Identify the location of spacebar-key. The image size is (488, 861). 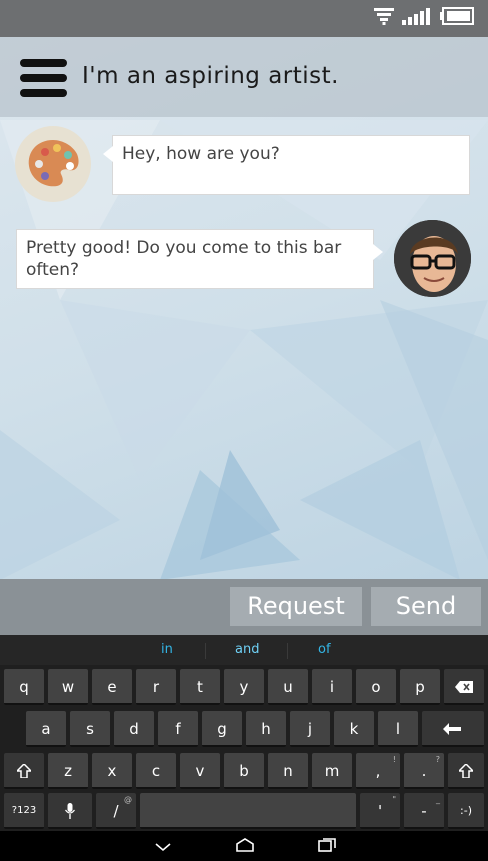
(248, 811).